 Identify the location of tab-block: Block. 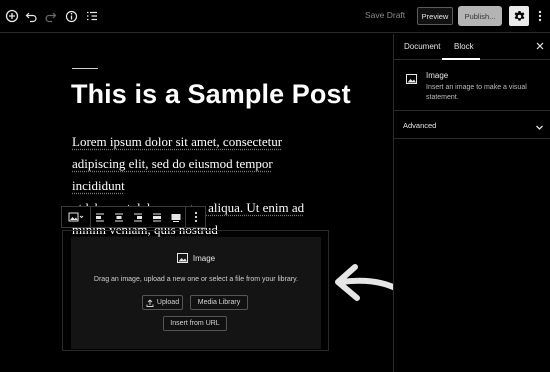
(464, 46).